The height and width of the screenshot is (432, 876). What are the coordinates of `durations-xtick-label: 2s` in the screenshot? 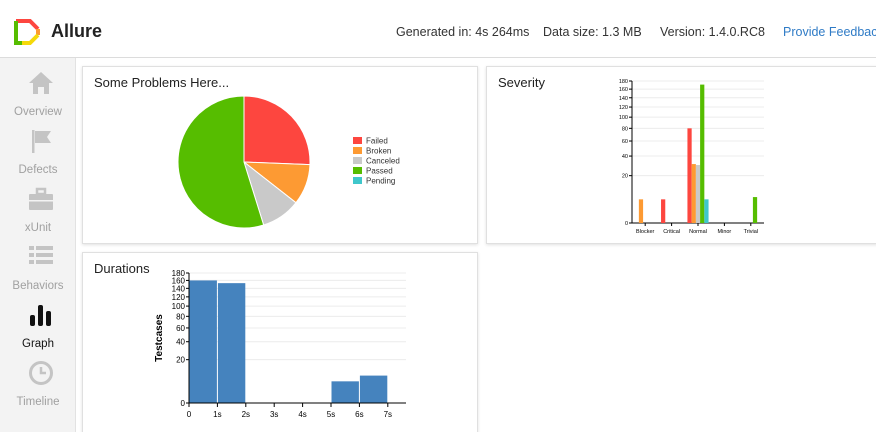 It's located at (246, 414).